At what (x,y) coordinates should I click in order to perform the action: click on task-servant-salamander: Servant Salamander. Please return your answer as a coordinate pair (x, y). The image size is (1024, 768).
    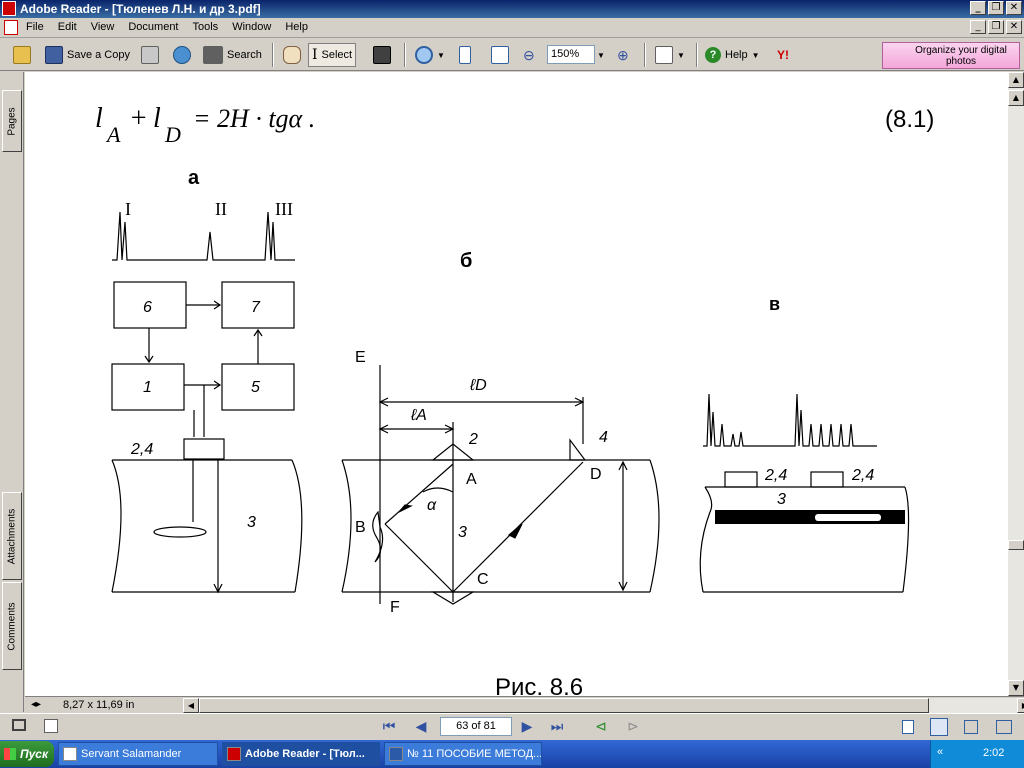
    Looking at the image, I should click on (138, 754).